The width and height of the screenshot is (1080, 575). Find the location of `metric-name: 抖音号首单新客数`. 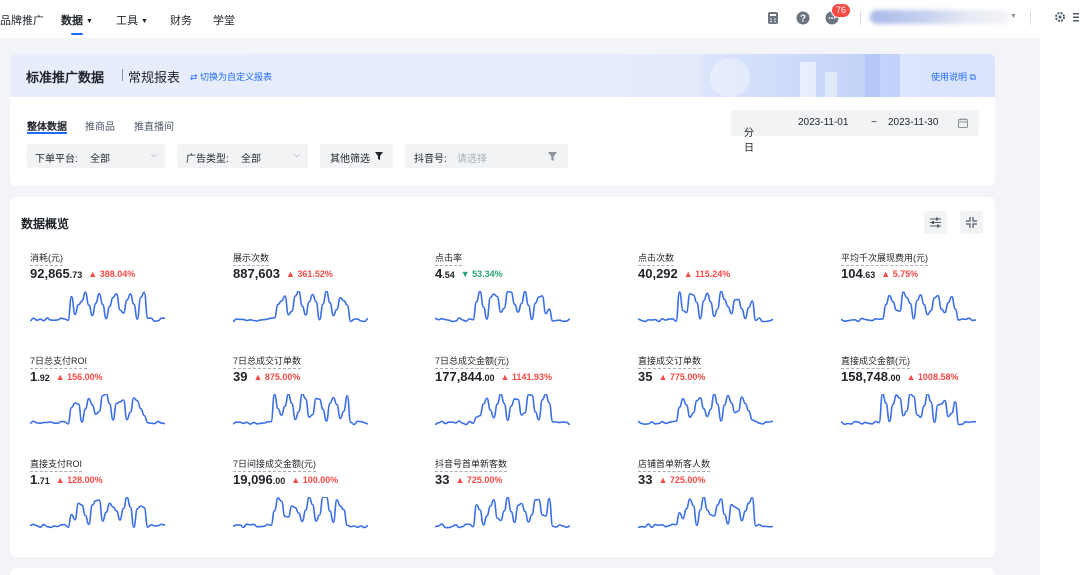

metric-name: 抖音号首单新客数 is located at coordinates (471, 464).